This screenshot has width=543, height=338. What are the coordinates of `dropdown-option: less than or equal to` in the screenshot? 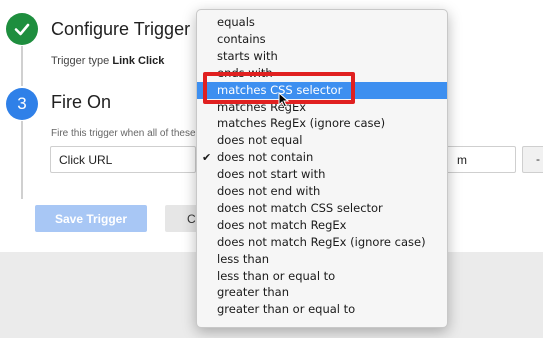 It's located at (322, 276).